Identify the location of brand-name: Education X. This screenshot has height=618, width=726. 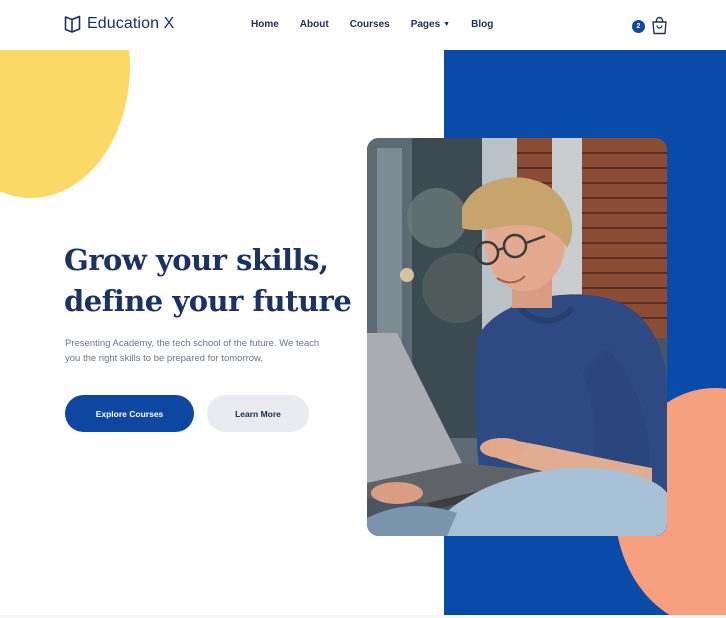
(131, 23).